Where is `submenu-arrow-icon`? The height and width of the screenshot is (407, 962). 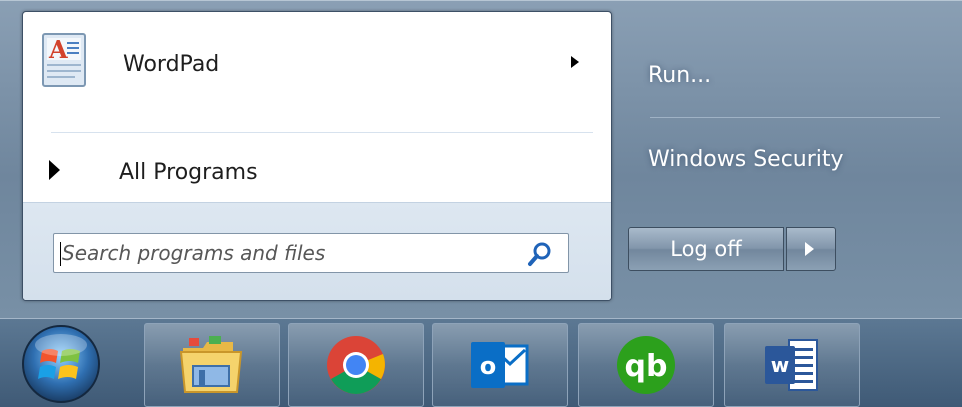
submenu-arrow-icon is located at coordinates (575, 62).